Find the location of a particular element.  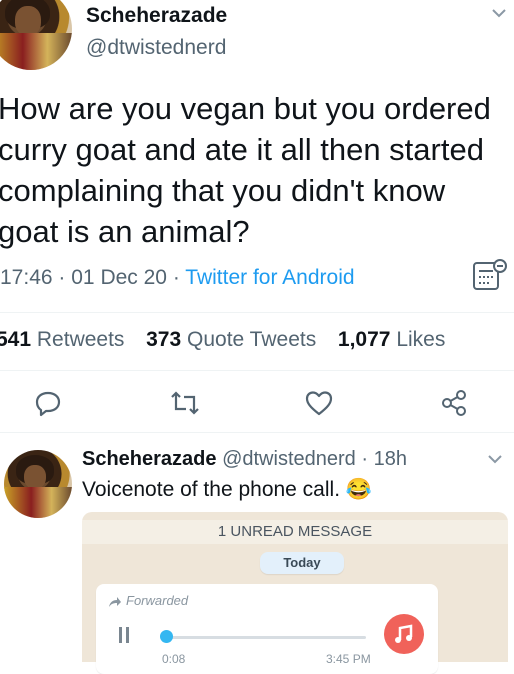

likes-stat: 1,077 Likes is located at coordinates (391, 339).